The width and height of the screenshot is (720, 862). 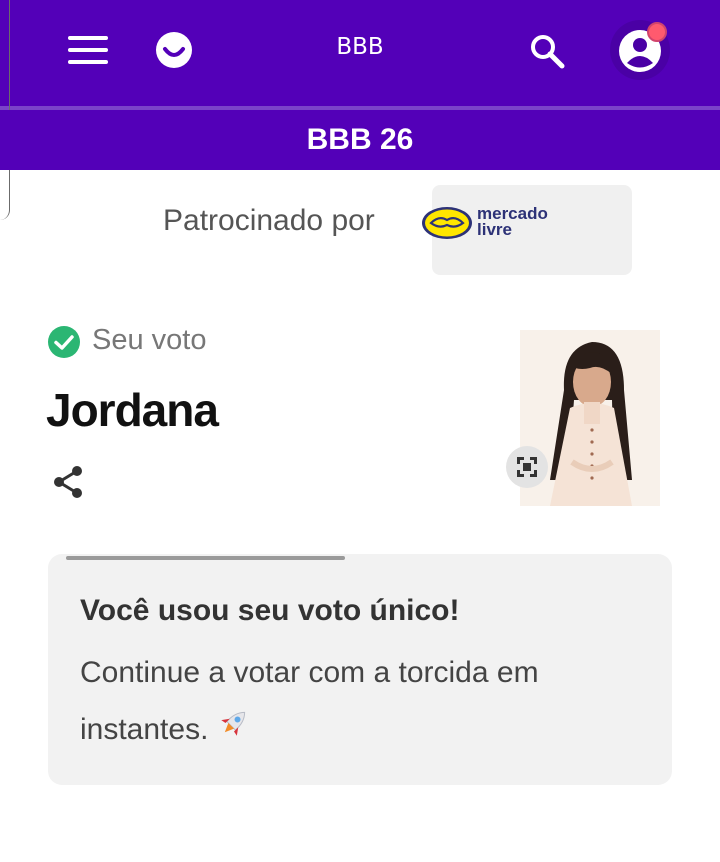 What do you see at coordinates (234, 731) in the screenshot?
I see `rocket-icon` at bounding box center [234, 731].